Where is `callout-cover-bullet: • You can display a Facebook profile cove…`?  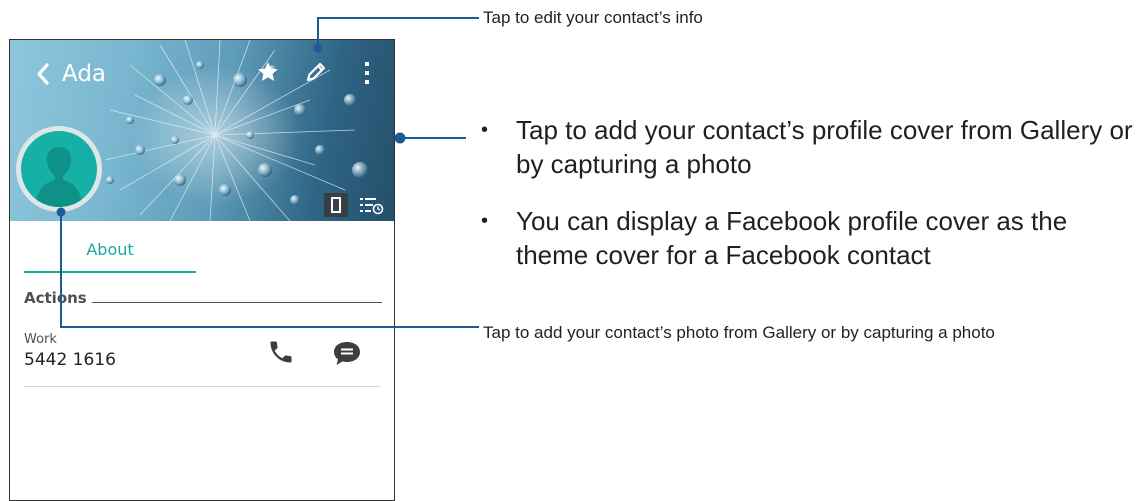
callout-cover-bullet: • You can display a Facebook profile cove… is located at coordinates (774, 238).